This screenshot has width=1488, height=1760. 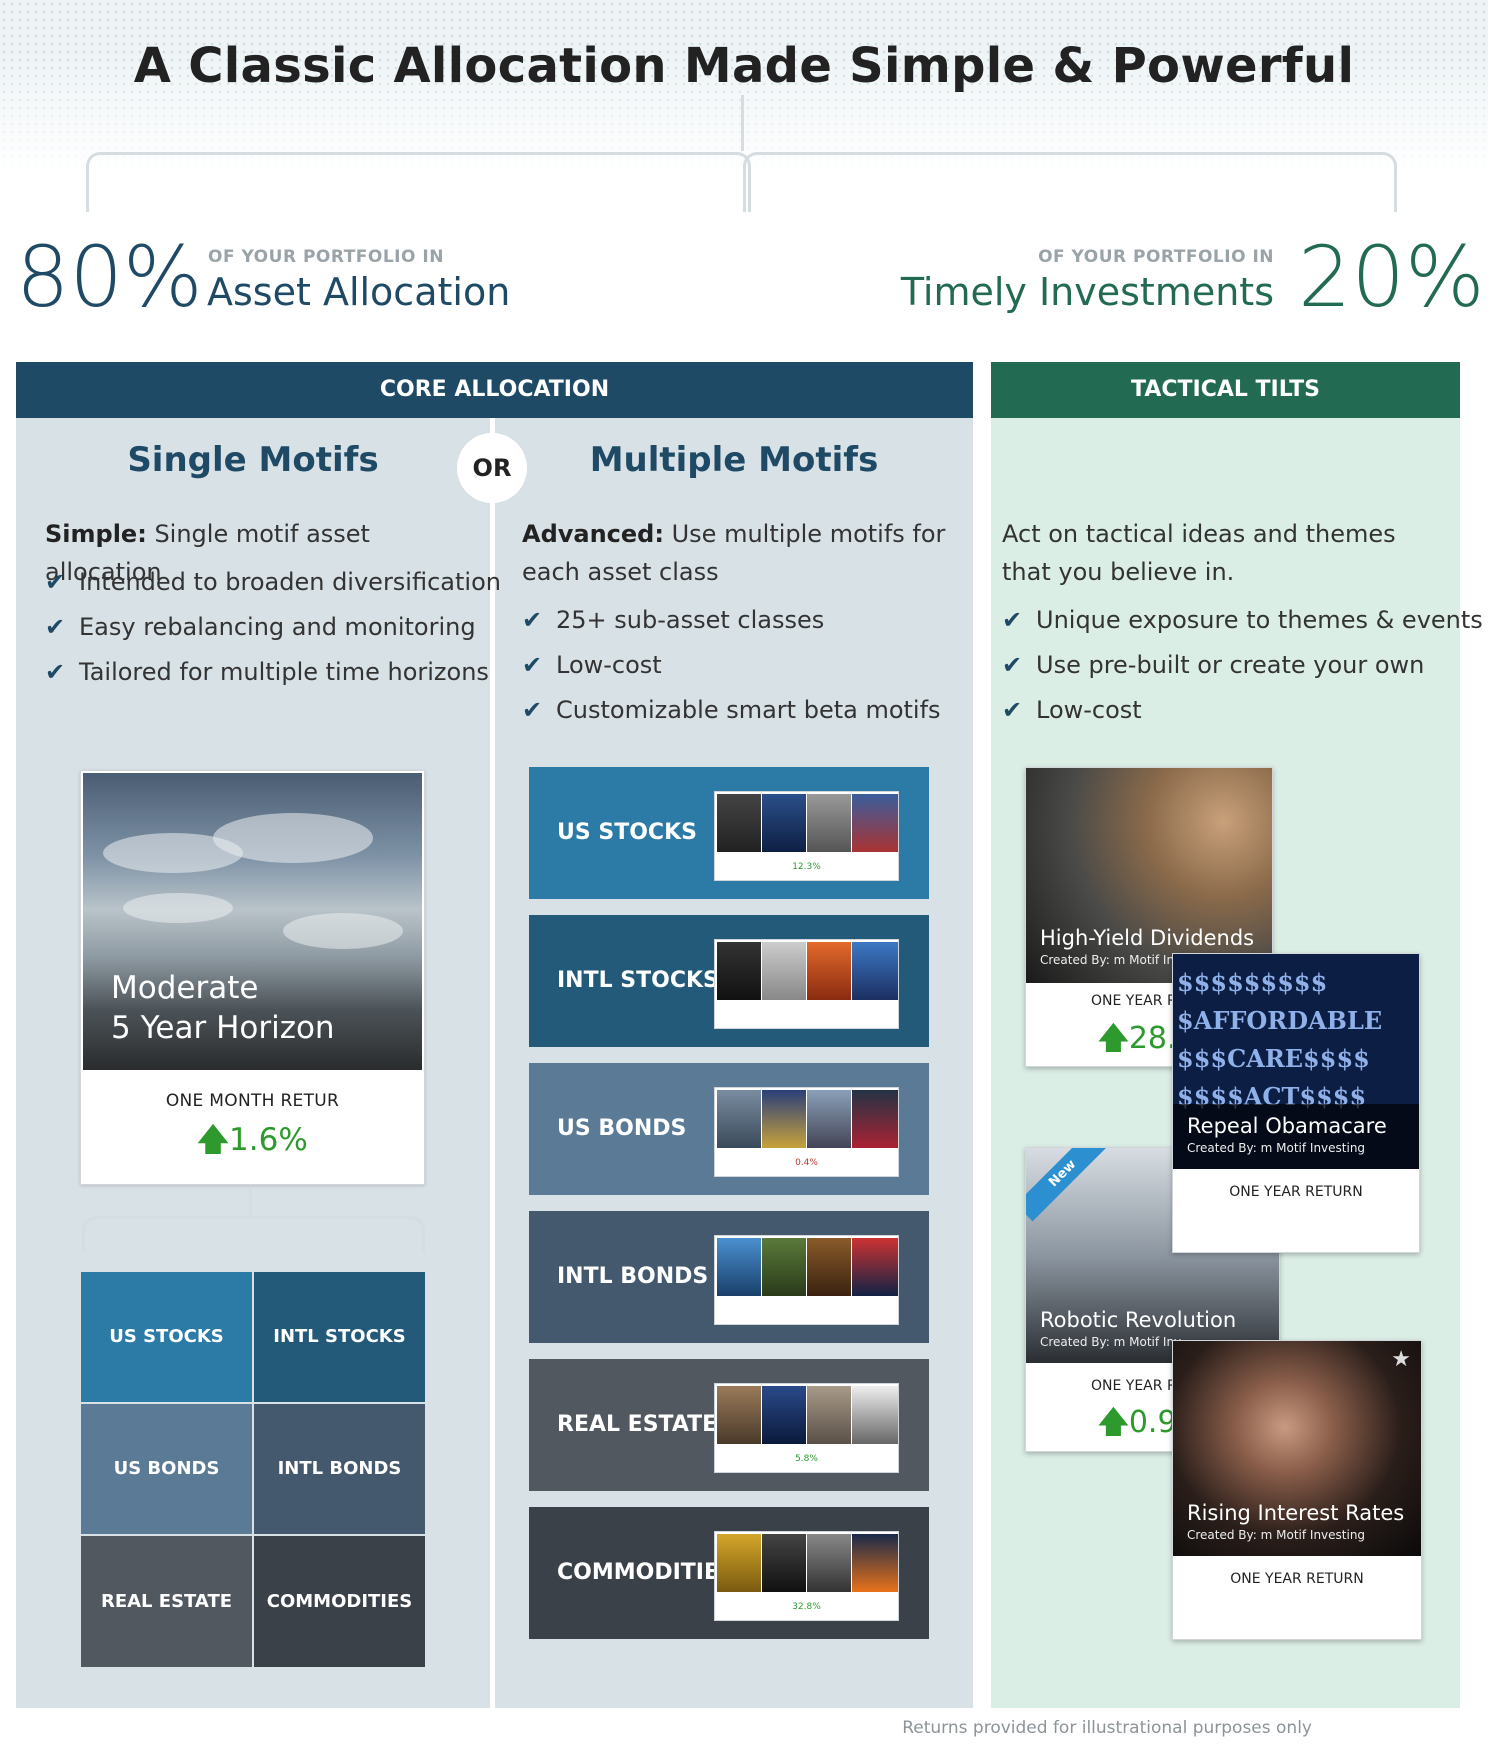 I want to click on tile-name: Rising Interest Rates, so click(x=1296, y=1513).